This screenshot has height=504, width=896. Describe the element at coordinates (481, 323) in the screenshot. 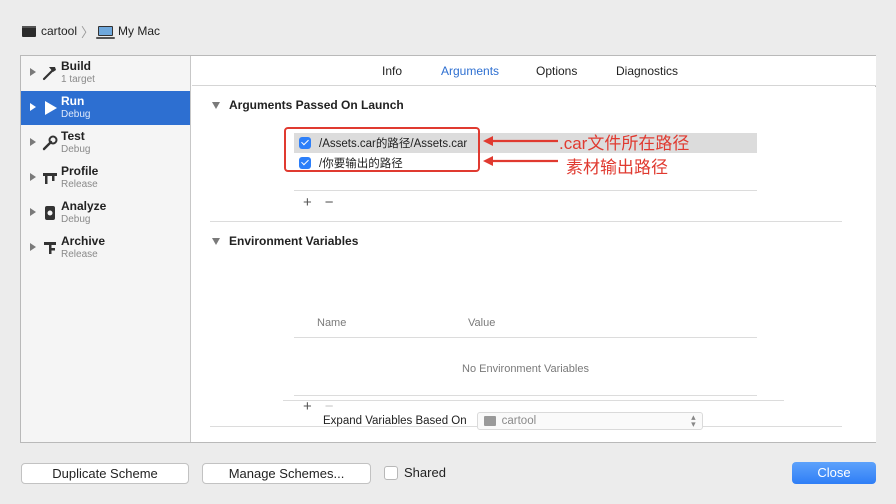

I see `column-header-value: Value` at that location.